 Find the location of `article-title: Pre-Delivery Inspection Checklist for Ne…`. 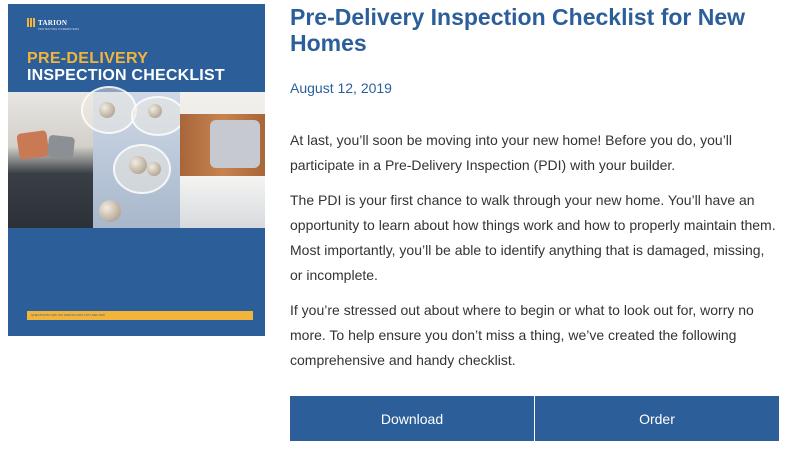

article-title: Pre-Delivery Inspection Checklist for Ne… is located at coordinates (518, 30).